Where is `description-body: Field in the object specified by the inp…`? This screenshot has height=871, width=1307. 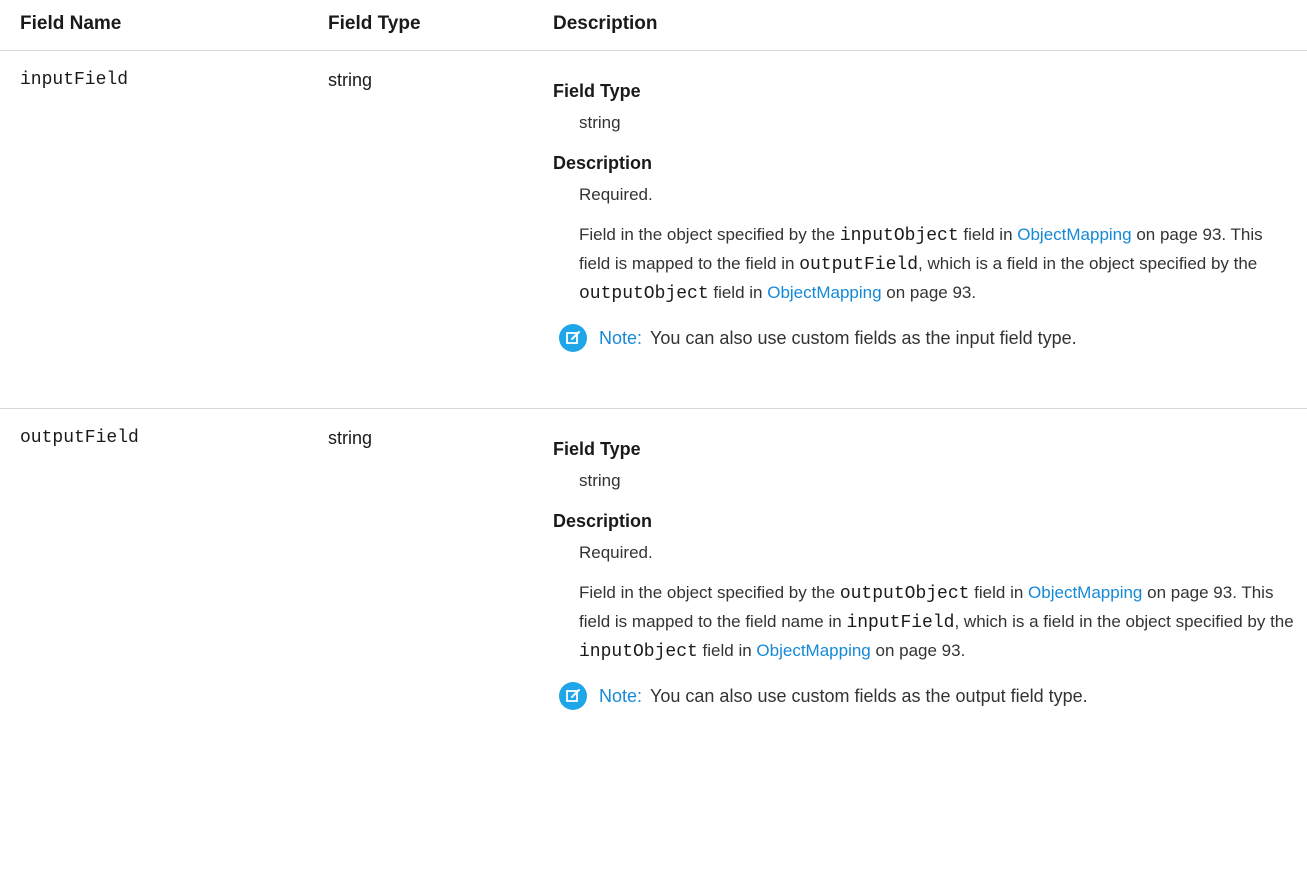
description-body: Field in the object specified by the inp… is located at coordinates (938, 264).